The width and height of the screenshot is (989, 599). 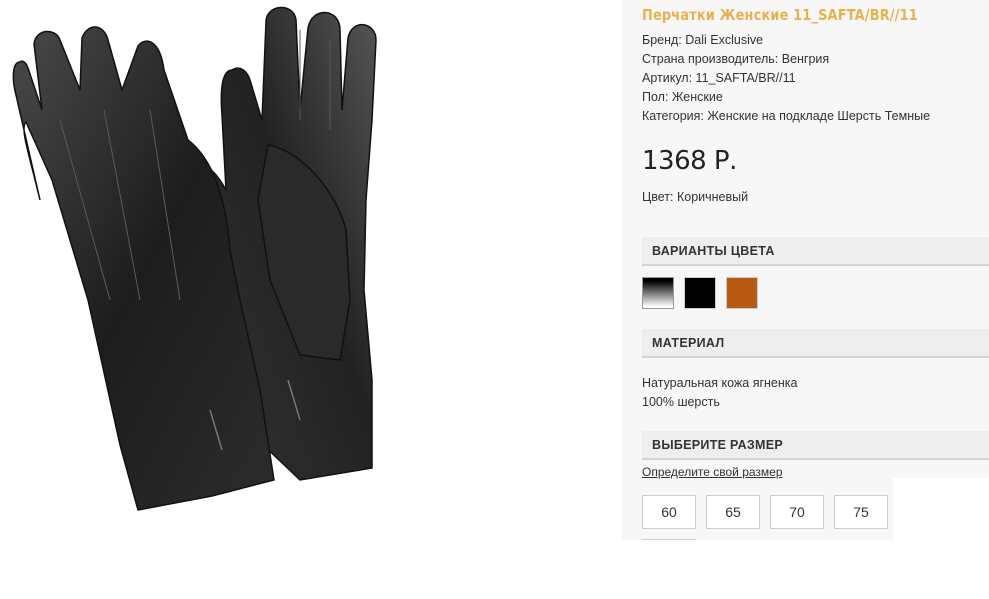 I want to click on size-option-partial, so click(x=669, y=541).